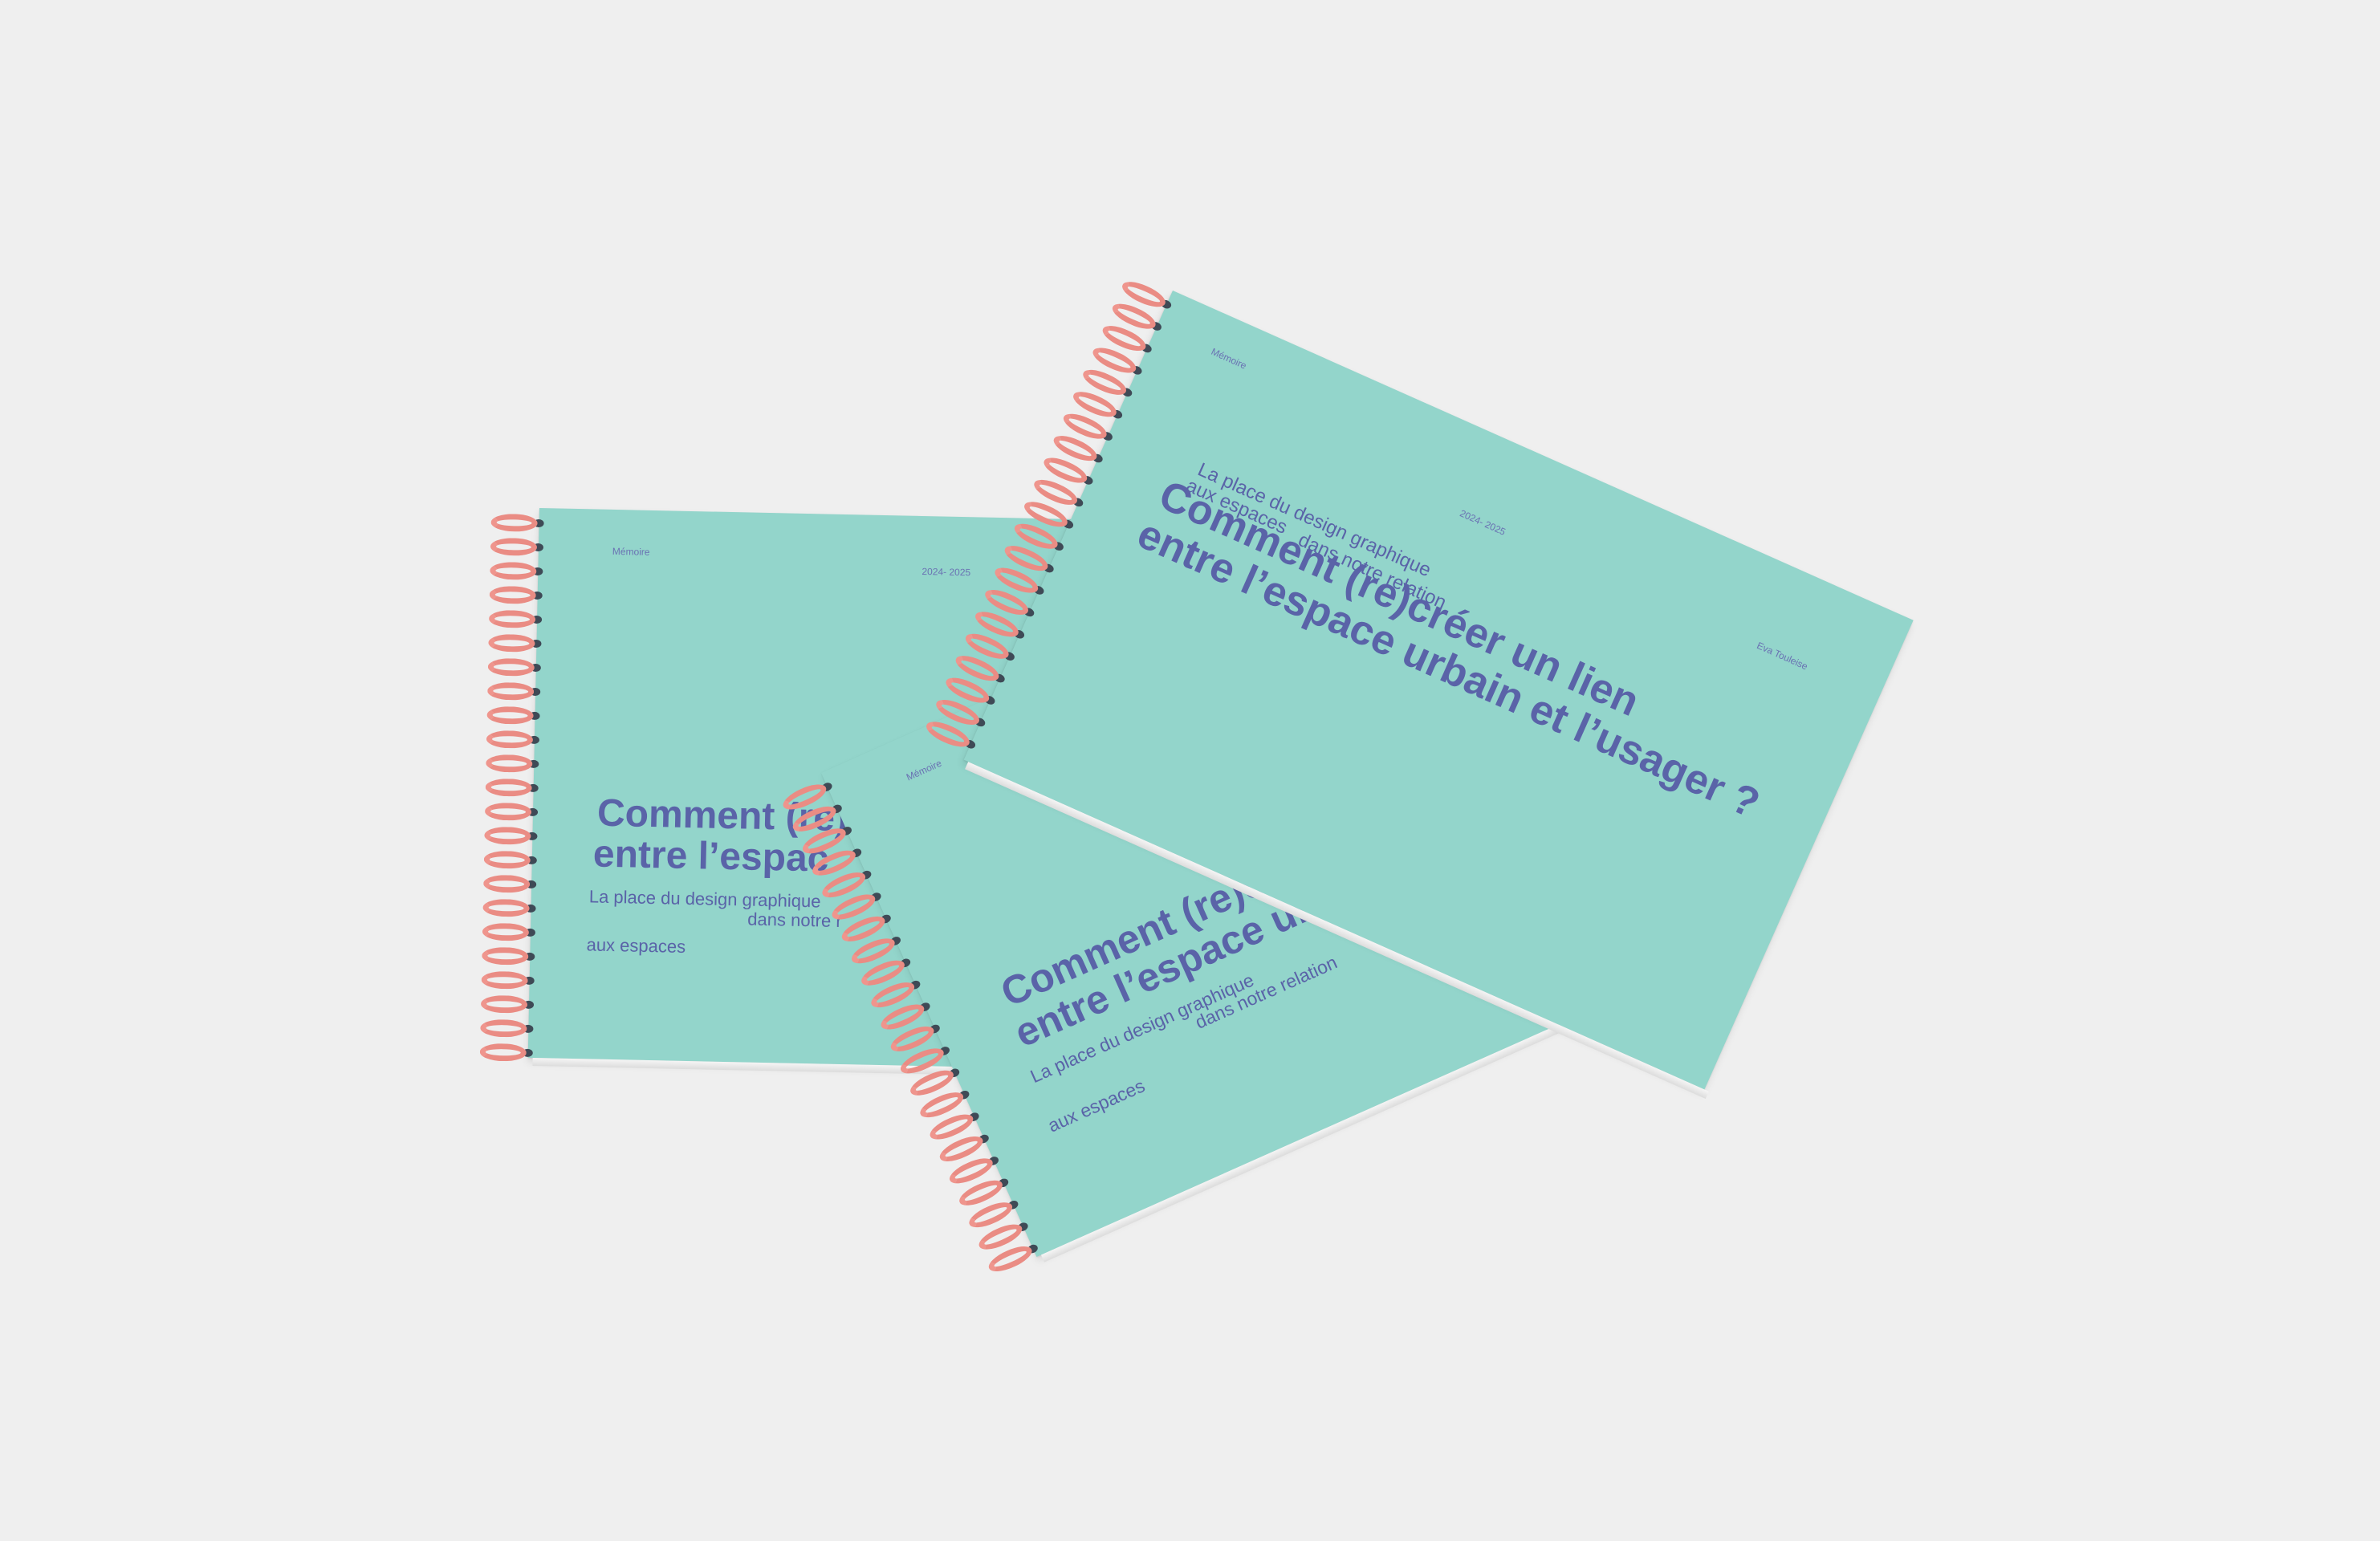 Image resolution: width=2380 pixels, height=1541 pixels. I want to click on spiral-binding, so click(517, 784).